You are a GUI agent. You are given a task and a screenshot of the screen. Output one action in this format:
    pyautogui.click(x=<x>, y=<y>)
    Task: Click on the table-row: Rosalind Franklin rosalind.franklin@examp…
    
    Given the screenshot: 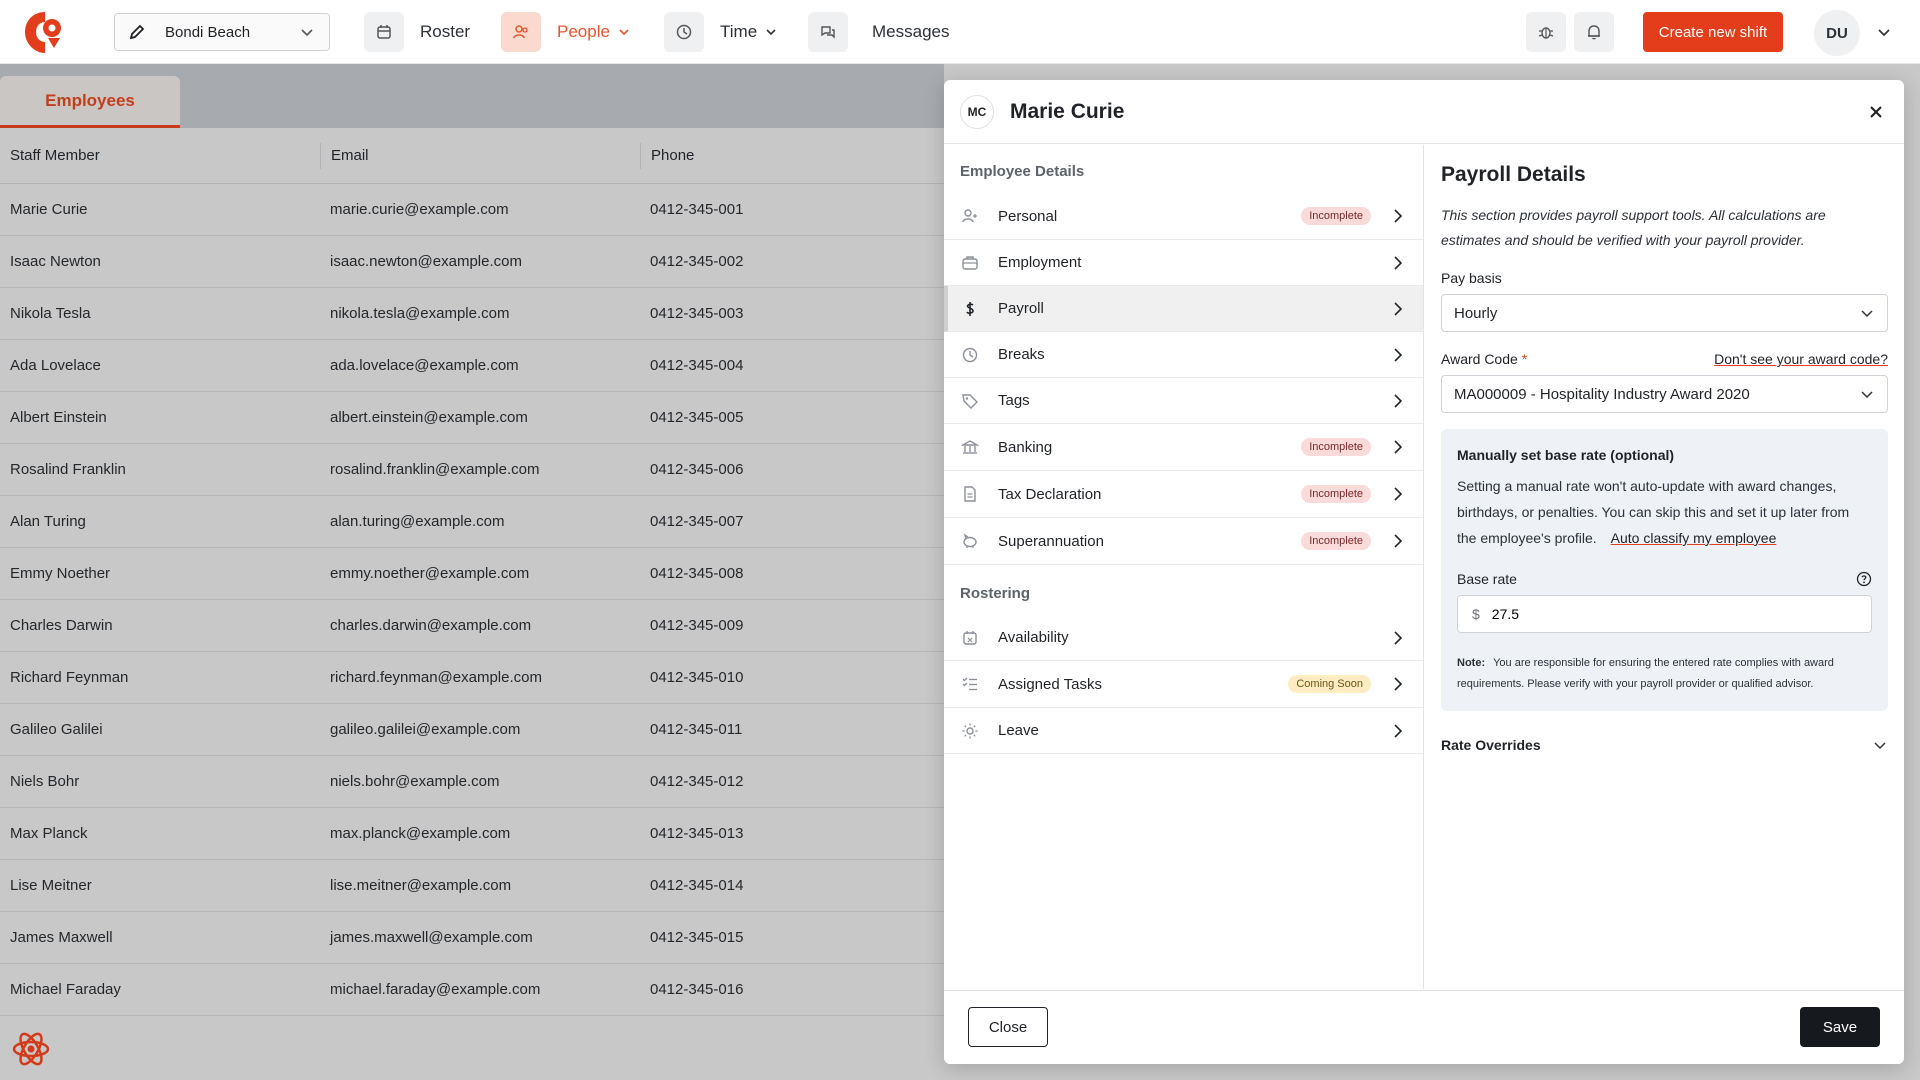 What is the action you would take?
    pyautogui.click(x=472, y=470)
    